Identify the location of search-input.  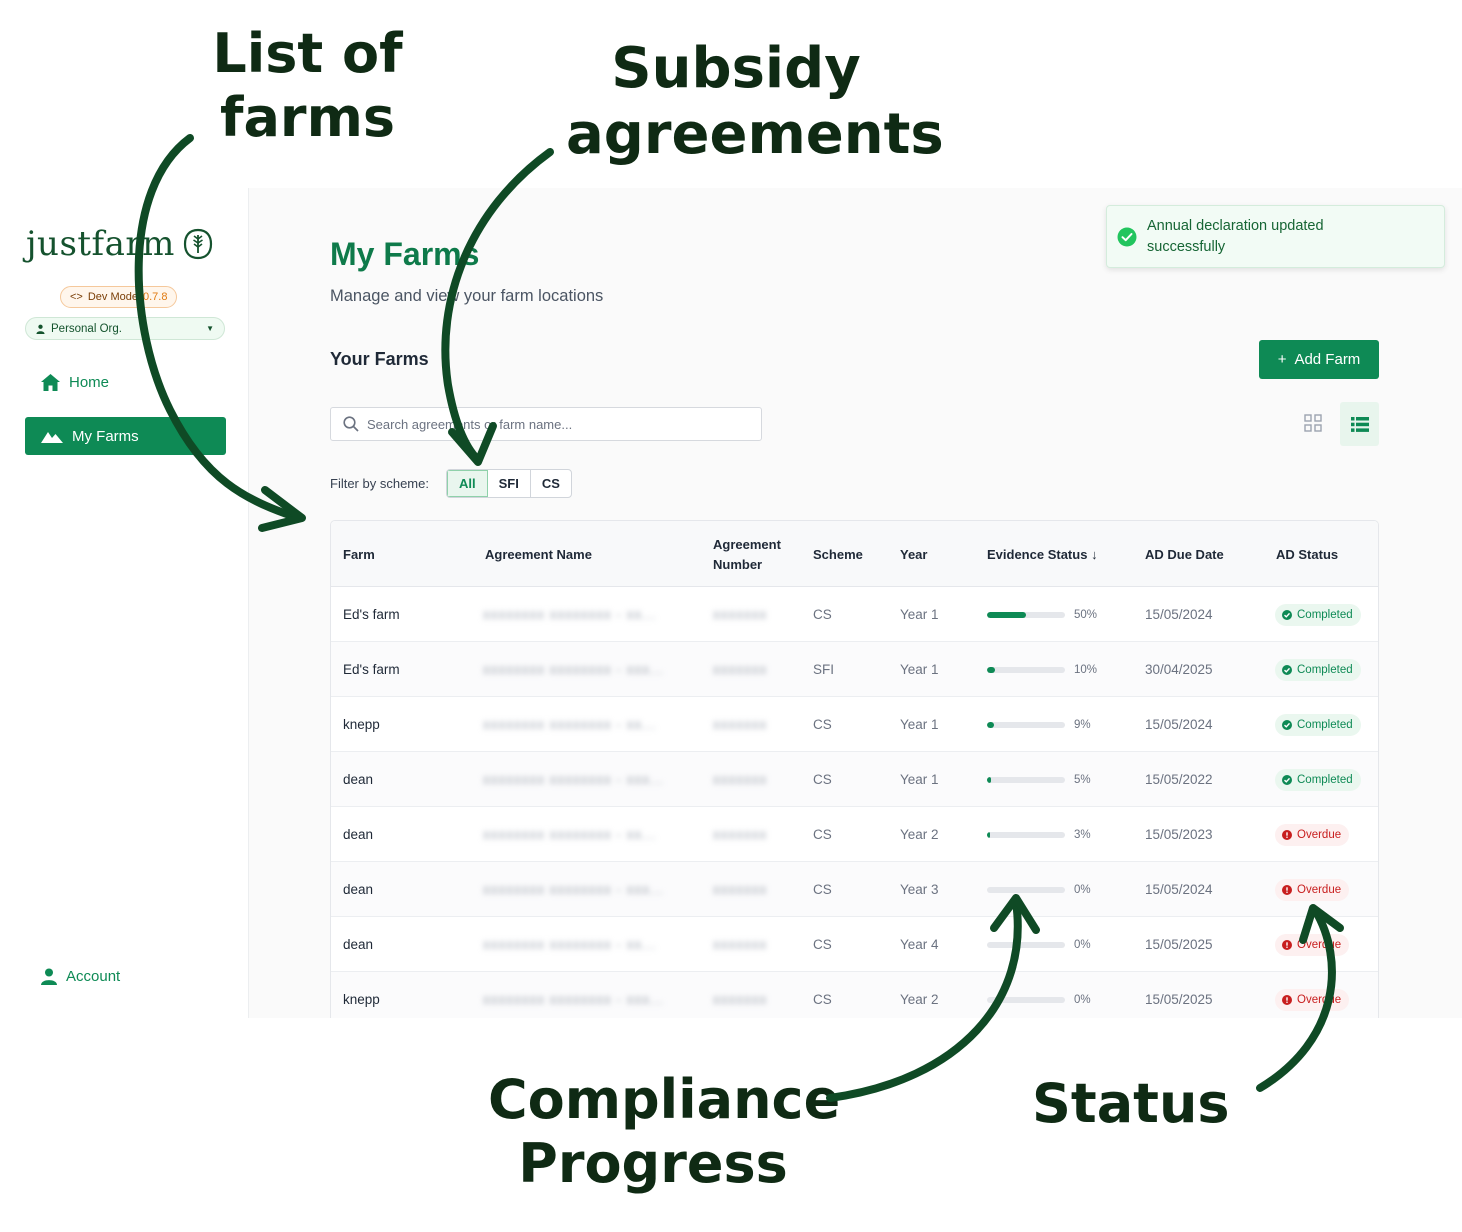
(557, 424).